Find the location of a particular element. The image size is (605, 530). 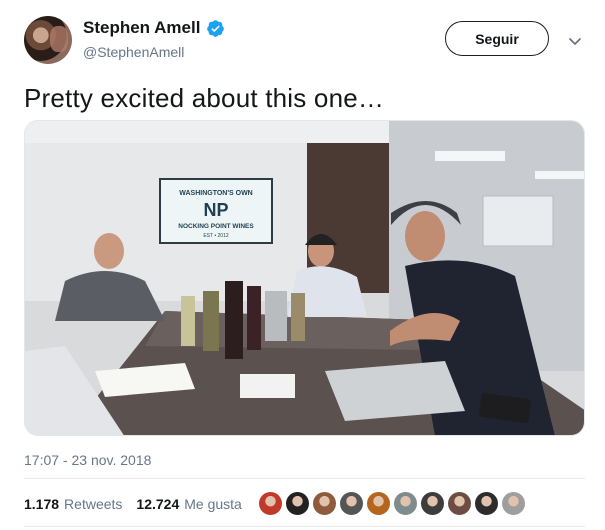

sign-line-top: WASHINGTON'S OWN is located at coordinates (215, 193).